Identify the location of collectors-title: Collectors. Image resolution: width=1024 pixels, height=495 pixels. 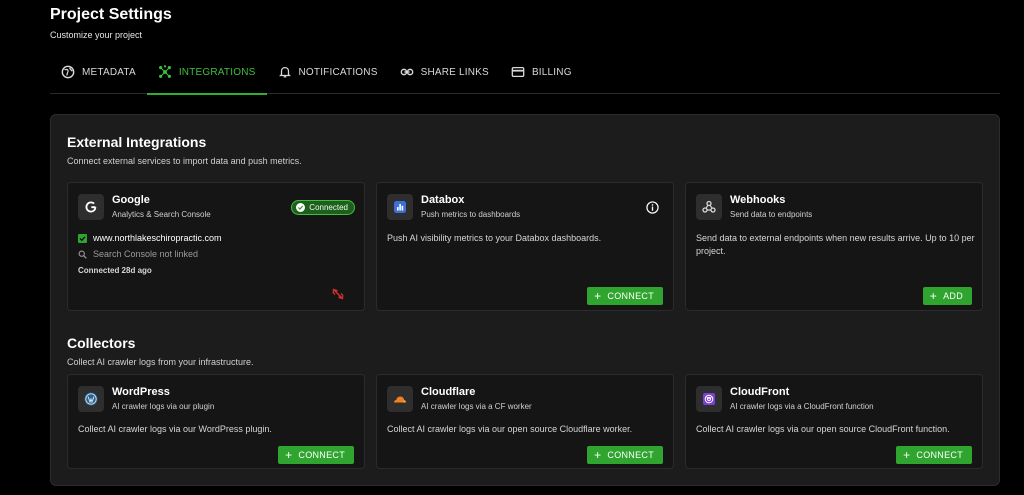
(101, 343).